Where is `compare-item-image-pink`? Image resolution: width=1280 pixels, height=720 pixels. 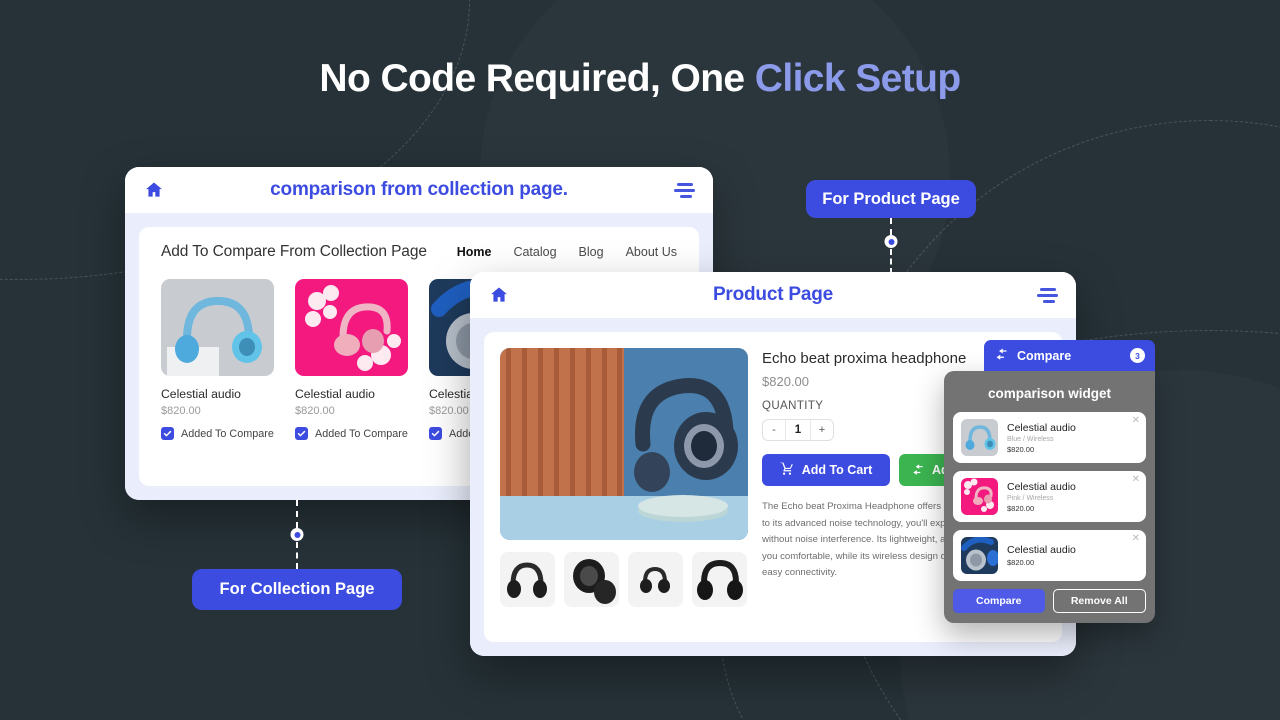
compare-item-image-pink is located at coordinates (979, 496).